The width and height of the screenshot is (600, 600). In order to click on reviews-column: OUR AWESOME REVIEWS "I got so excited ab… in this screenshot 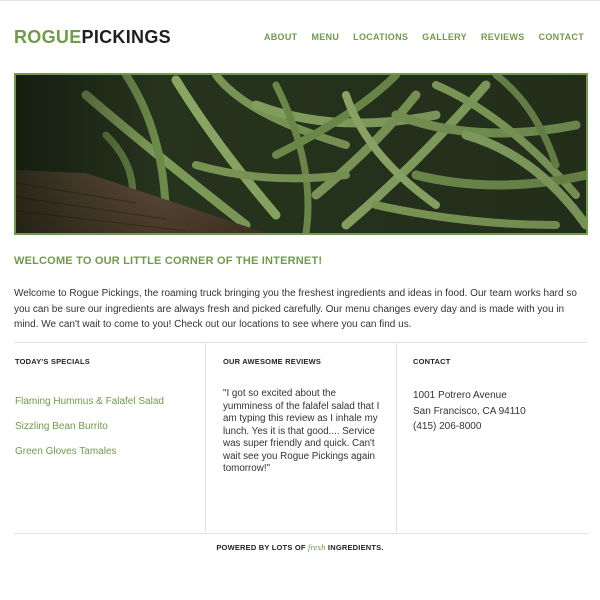, I will do `click(300, 438)`.